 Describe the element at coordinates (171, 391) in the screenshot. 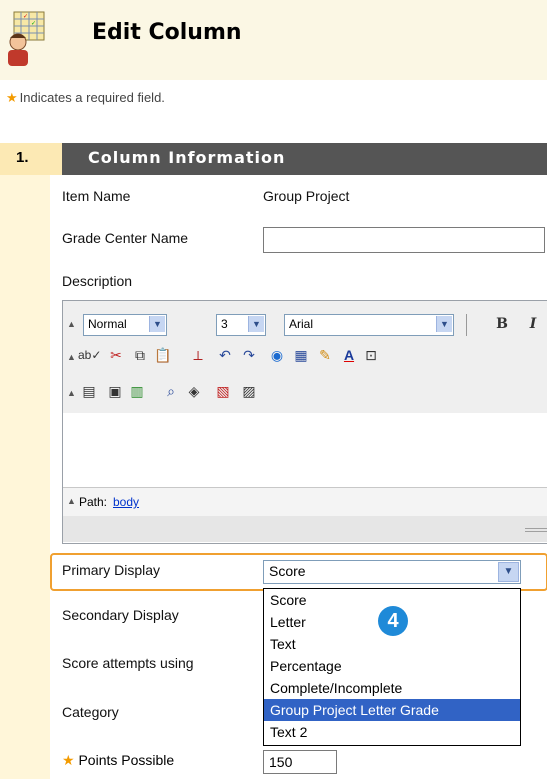

I see `preview-icon: ⌕` at that location.